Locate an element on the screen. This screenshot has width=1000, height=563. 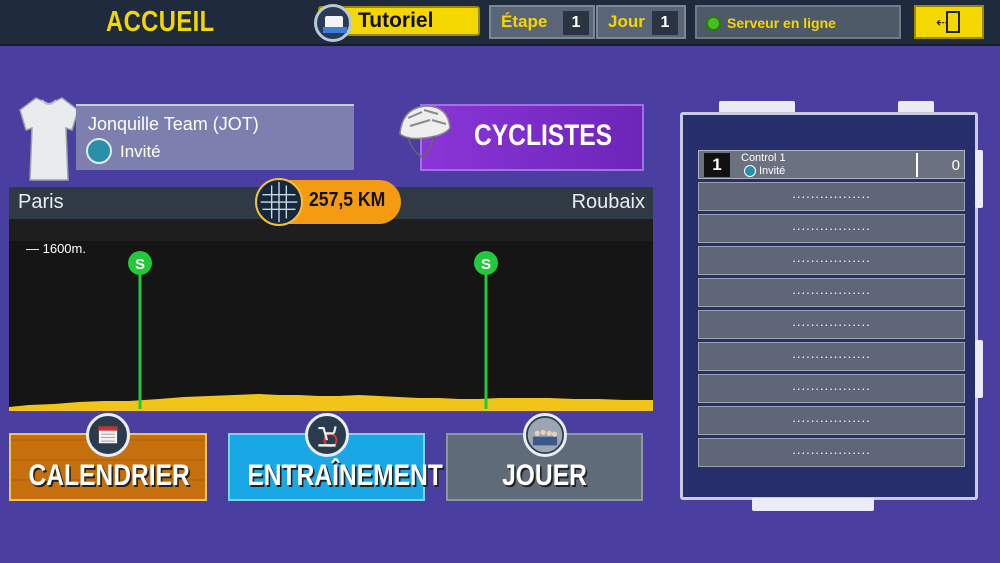
tutorial-button: Tutoriel is located at coordinates (397, 23).